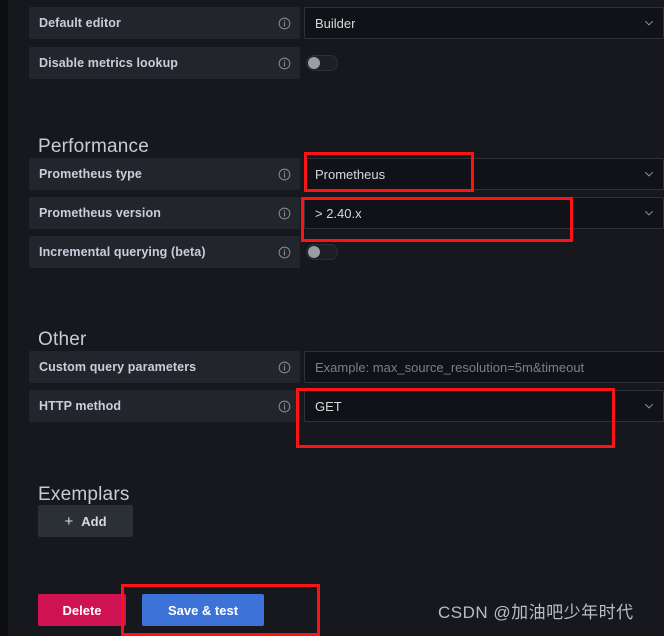  I want to click on field-label-custom-query-parameters: Custom query parameters, so click(164, 367).